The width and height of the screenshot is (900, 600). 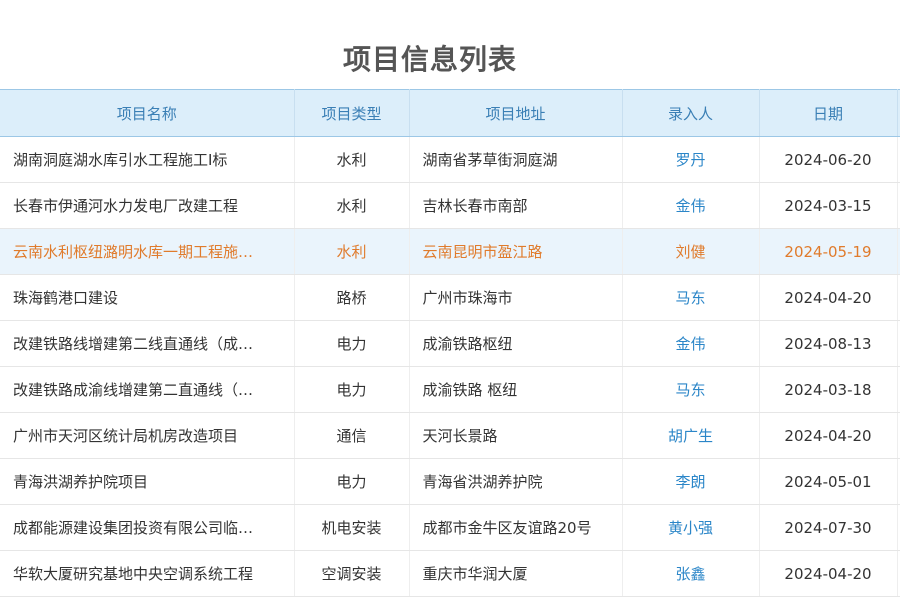 I want to click on cell-project-name: 青海洪湖养护院项目, so click(x=147, y=481).